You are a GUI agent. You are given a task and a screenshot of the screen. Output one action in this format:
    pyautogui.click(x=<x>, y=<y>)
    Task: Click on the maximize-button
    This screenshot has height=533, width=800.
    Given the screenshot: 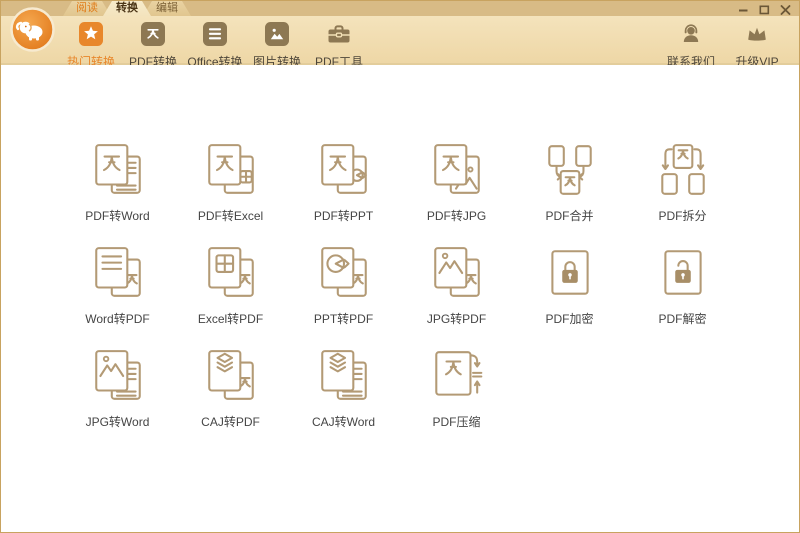 What is the action you would take?
    pyautogui.click(x=764, y=9)
    